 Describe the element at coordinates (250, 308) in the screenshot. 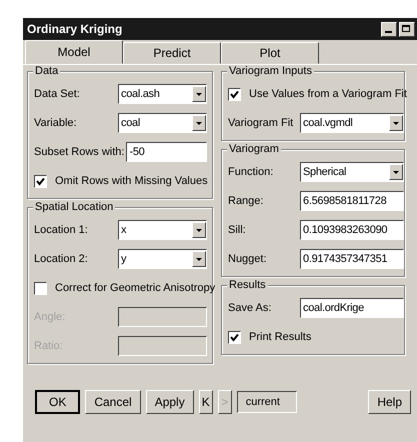

I see `field-label: Save As:` at that location.